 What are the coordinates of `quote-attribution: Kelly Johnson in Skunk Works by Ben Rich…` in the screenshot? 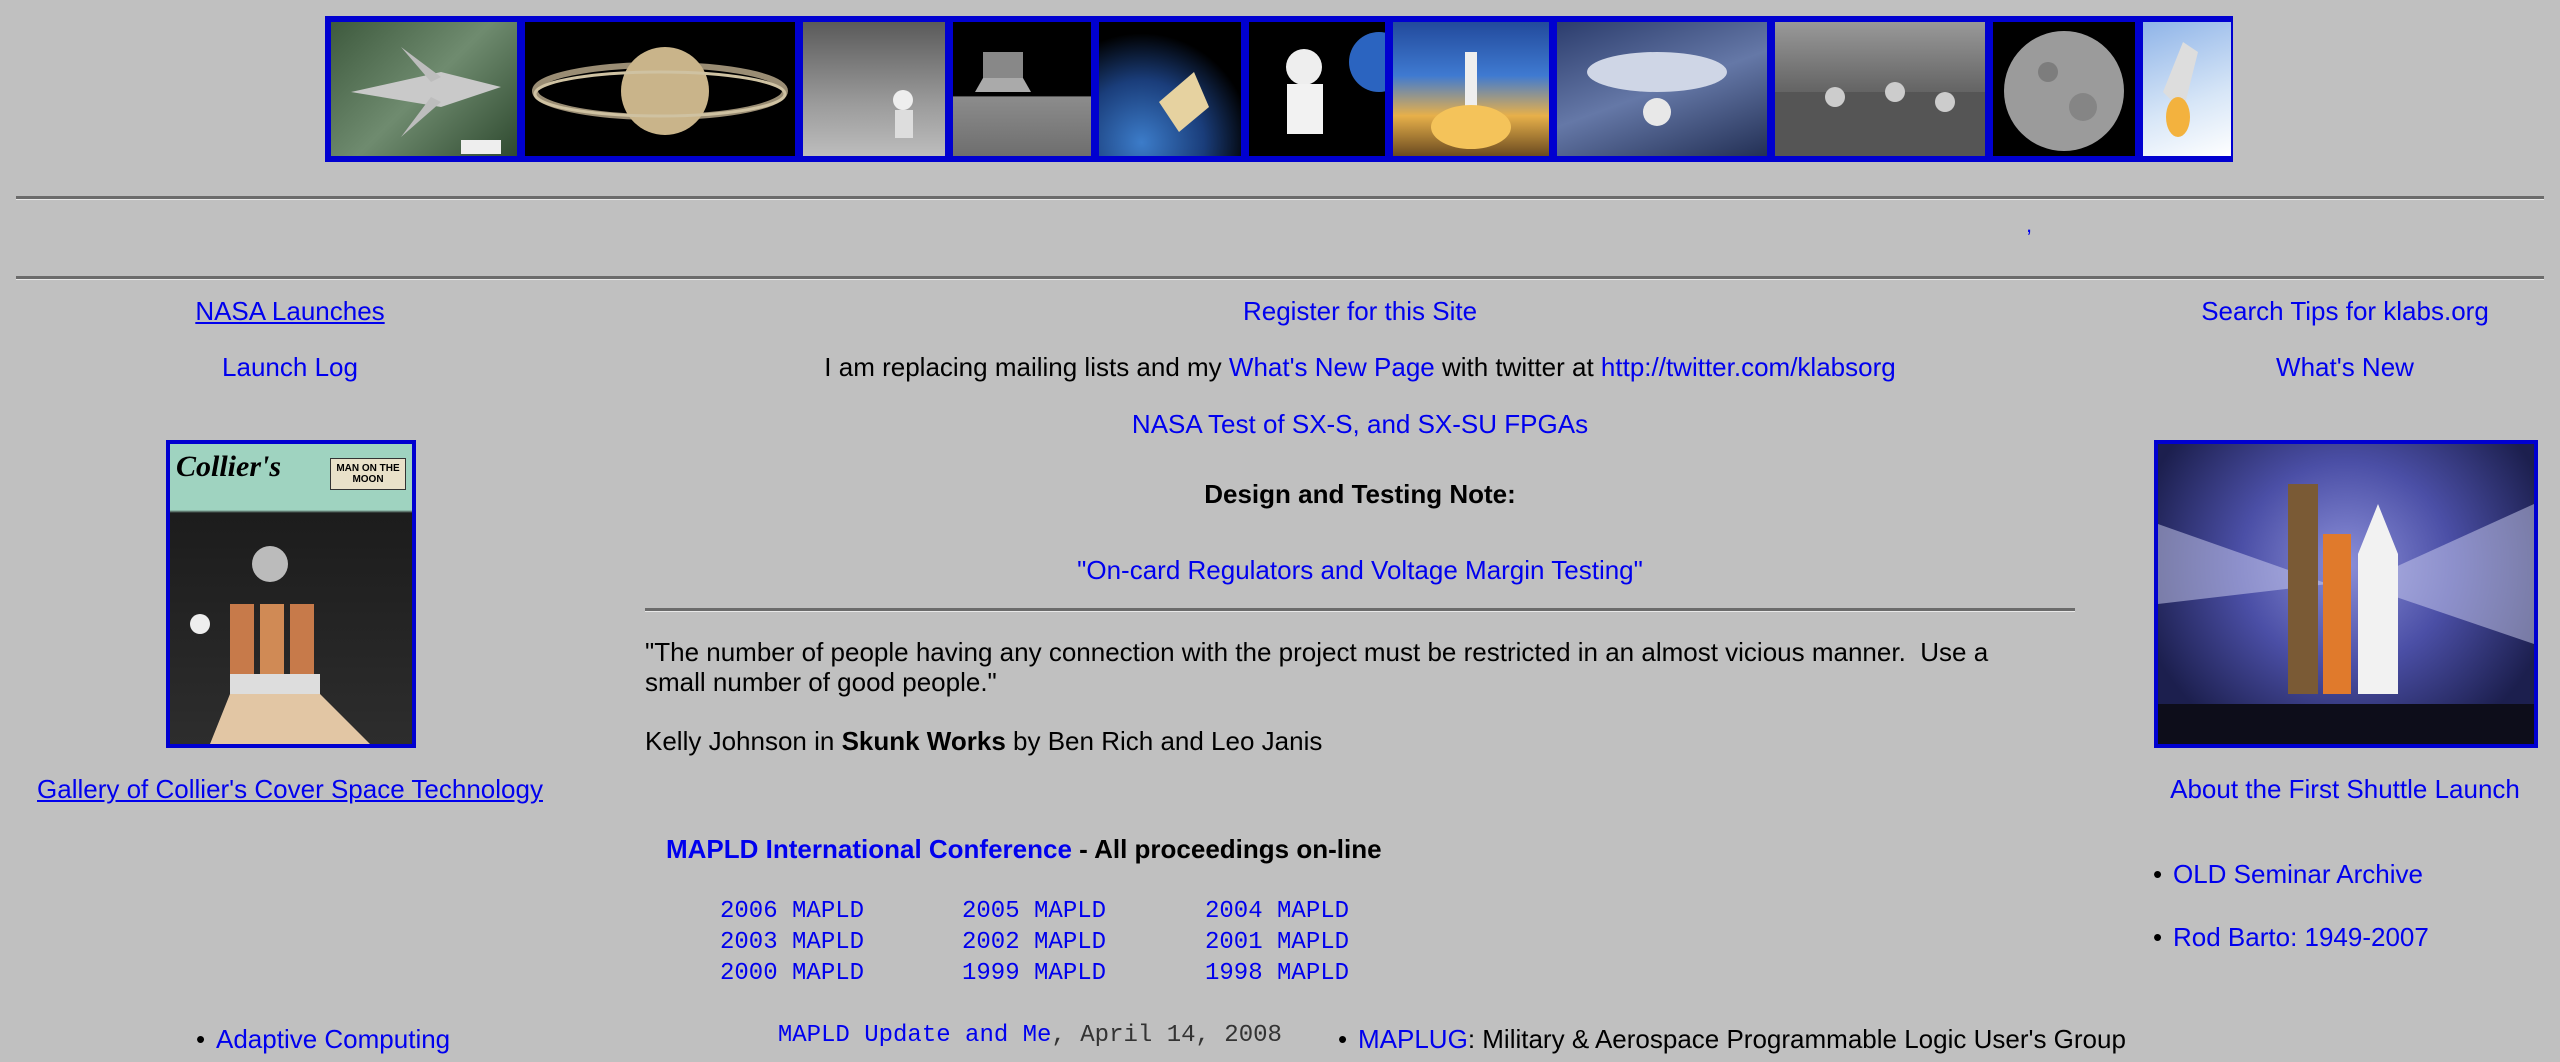 It's located at (983, 741).